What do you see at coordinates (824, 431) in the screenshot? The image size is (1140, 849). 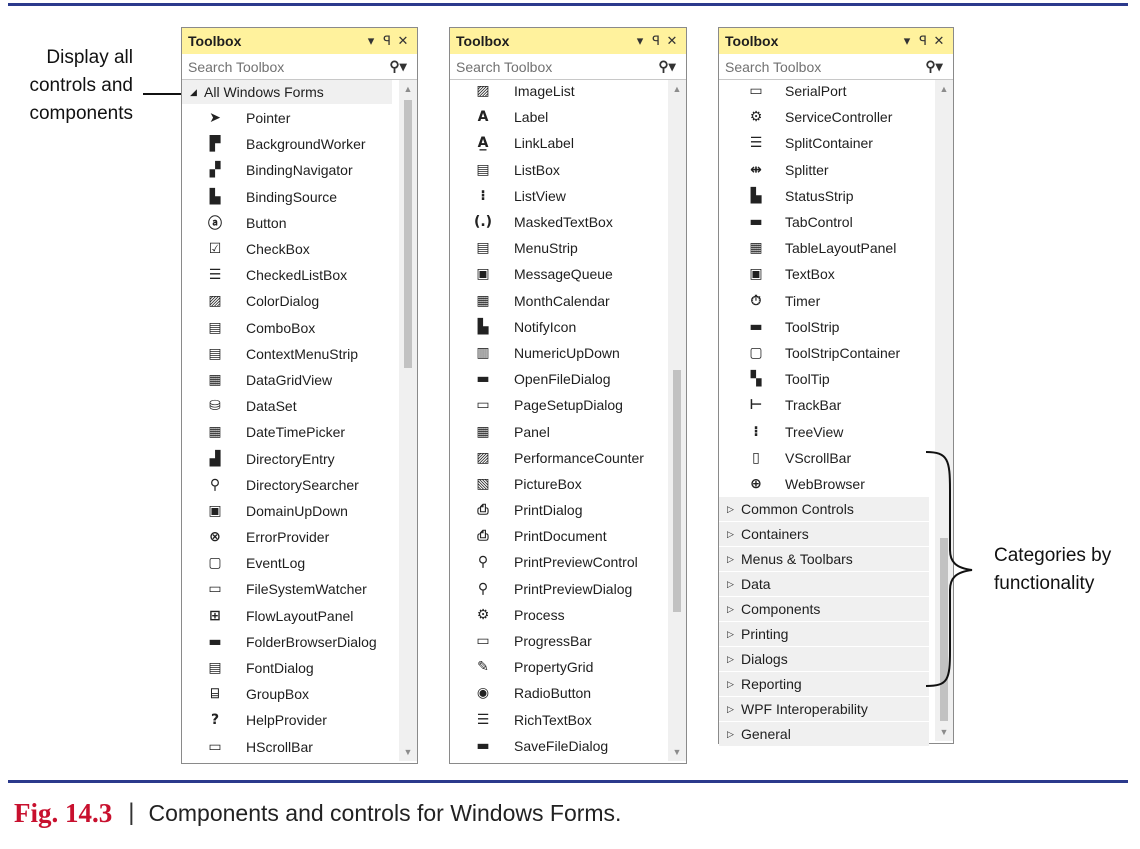 I see `toolbox-item: ⁝ TreeView` at bounding box center [824, 431].